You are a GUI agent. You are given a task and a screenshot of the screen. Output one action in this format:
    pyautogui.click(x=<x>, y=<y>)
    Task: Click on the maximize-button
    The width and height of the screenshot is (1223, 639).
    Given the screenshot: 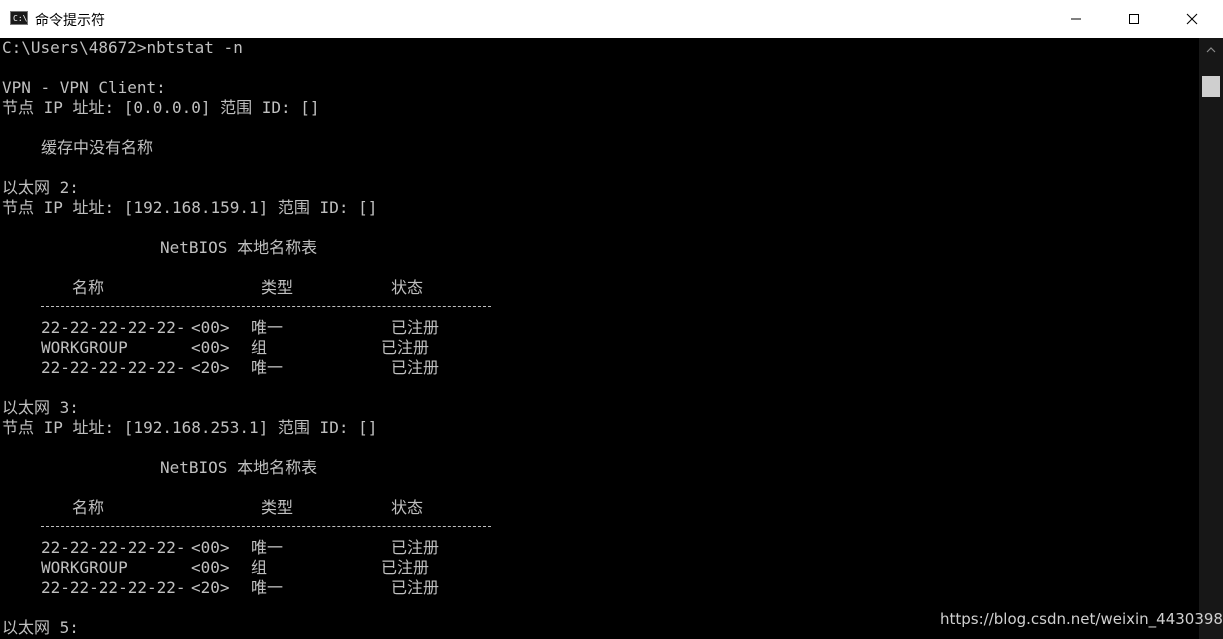 What is the action you would take?
    pyautogui.click(x=1134, y=19)
    